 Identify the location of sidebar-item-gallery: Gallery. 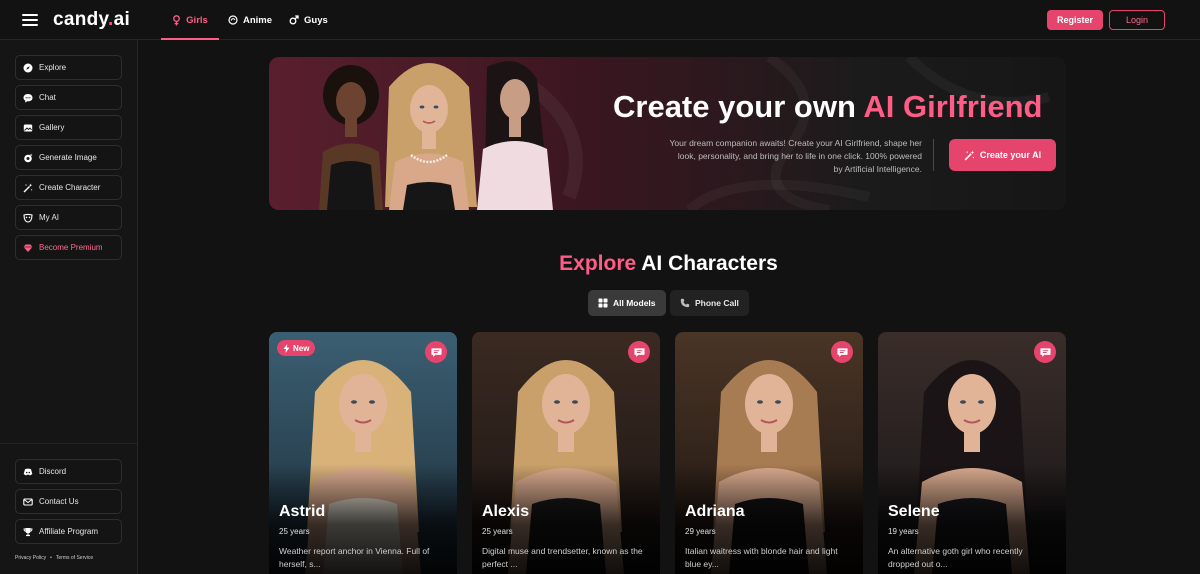
(68, 127).